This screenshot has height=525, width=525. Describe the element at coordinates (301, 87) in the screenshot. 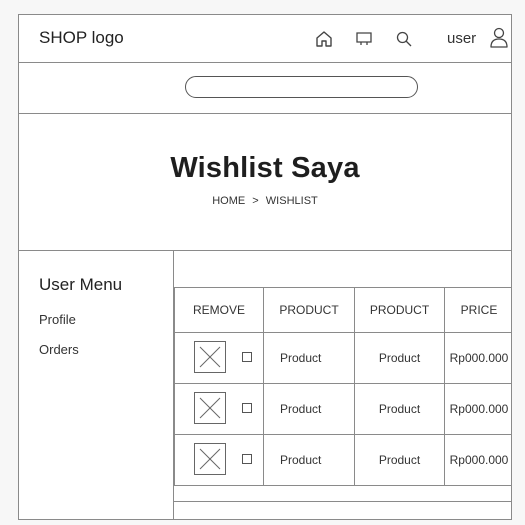

I see `search-input` at that location.